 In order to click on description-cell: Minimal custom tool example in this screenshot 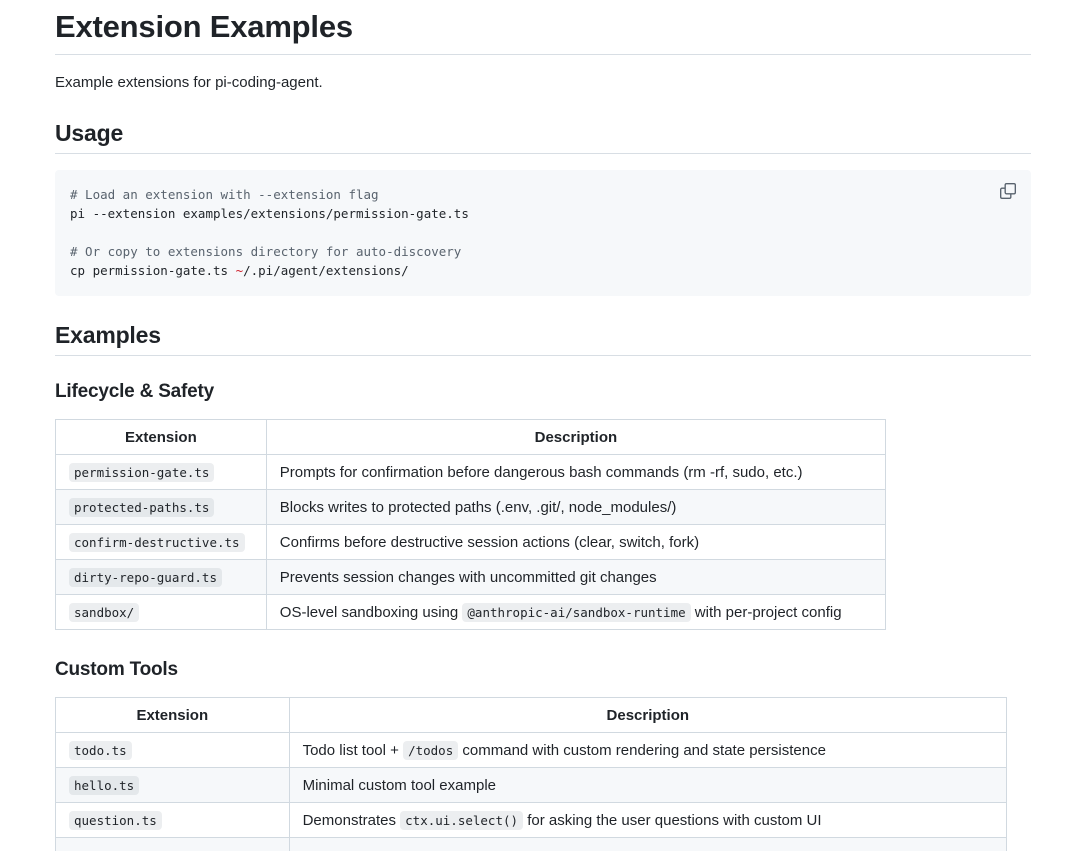, I will do `click(648, 785)`.